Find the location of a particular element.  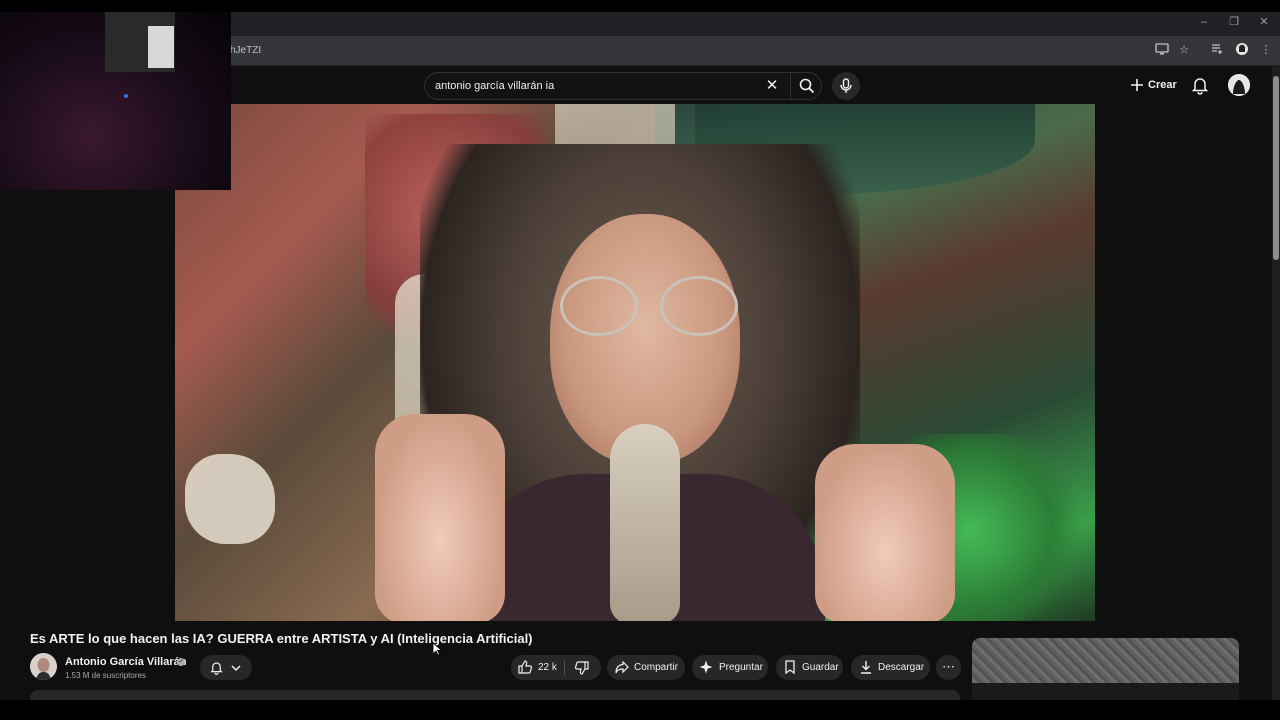

recommended-video-card is located at coordinates (1105, 669).